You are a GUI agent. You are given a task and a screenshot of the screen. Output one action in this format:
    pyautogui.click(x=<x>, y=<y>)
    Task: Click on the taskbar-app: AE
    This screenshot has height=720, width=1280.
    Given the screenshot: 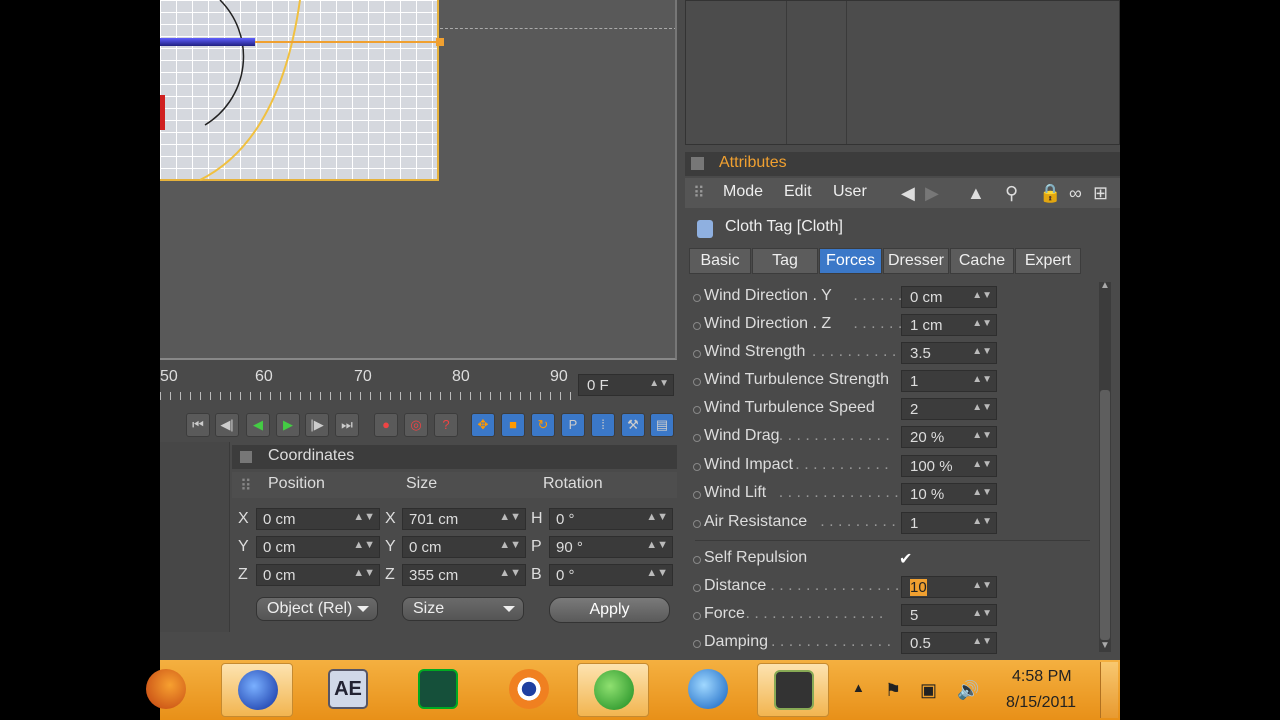 What is the action you would take?
    pyautogui.click(x=348, y=690)
    